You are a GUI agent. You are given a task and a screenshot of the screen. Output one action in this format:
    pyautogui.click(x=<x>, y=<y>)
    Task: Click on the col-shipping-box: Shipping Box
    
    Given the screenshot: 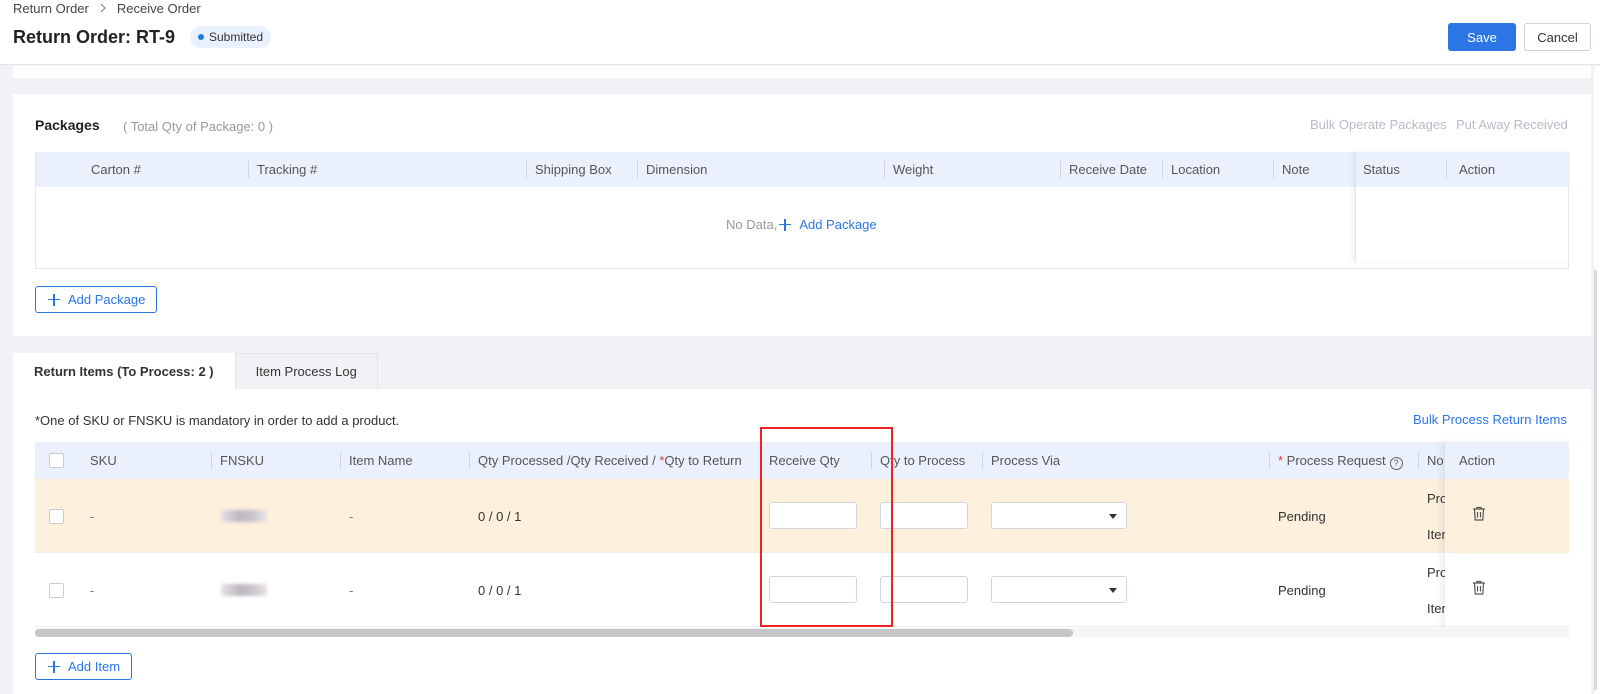 What is the action you would take?
    pyautogui.click(x=573, y=169)
    